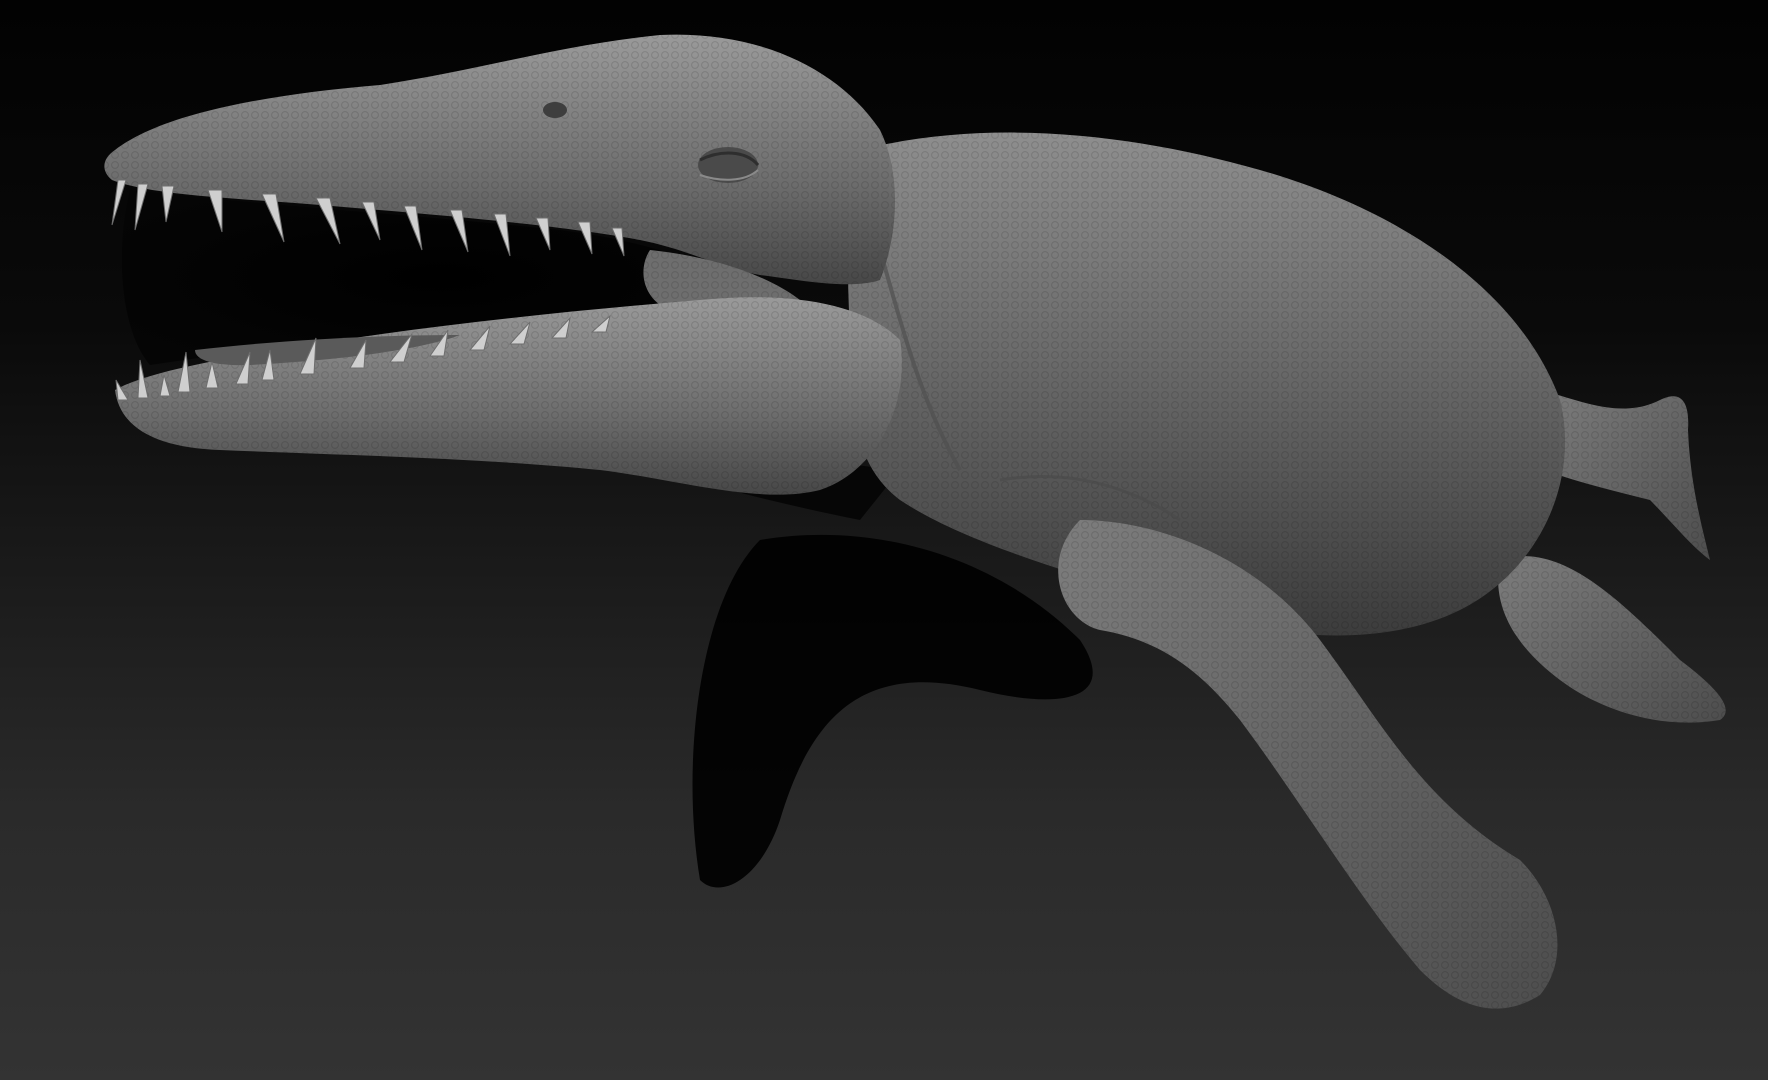 The width and height of the screenshot is (1768, 1080). Describe the element at coordinates (1612, 639) in the screenshot. I see `rear-flipper` at that location.